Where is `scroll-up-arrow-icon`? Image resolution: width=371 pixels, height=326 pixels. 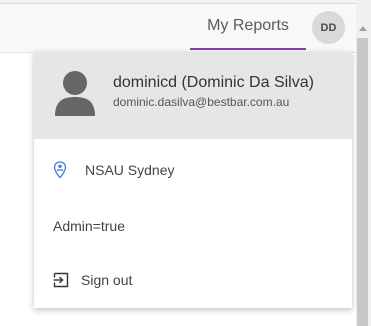 scroll-up-arrow-icon is located at coordinates (363, 28).